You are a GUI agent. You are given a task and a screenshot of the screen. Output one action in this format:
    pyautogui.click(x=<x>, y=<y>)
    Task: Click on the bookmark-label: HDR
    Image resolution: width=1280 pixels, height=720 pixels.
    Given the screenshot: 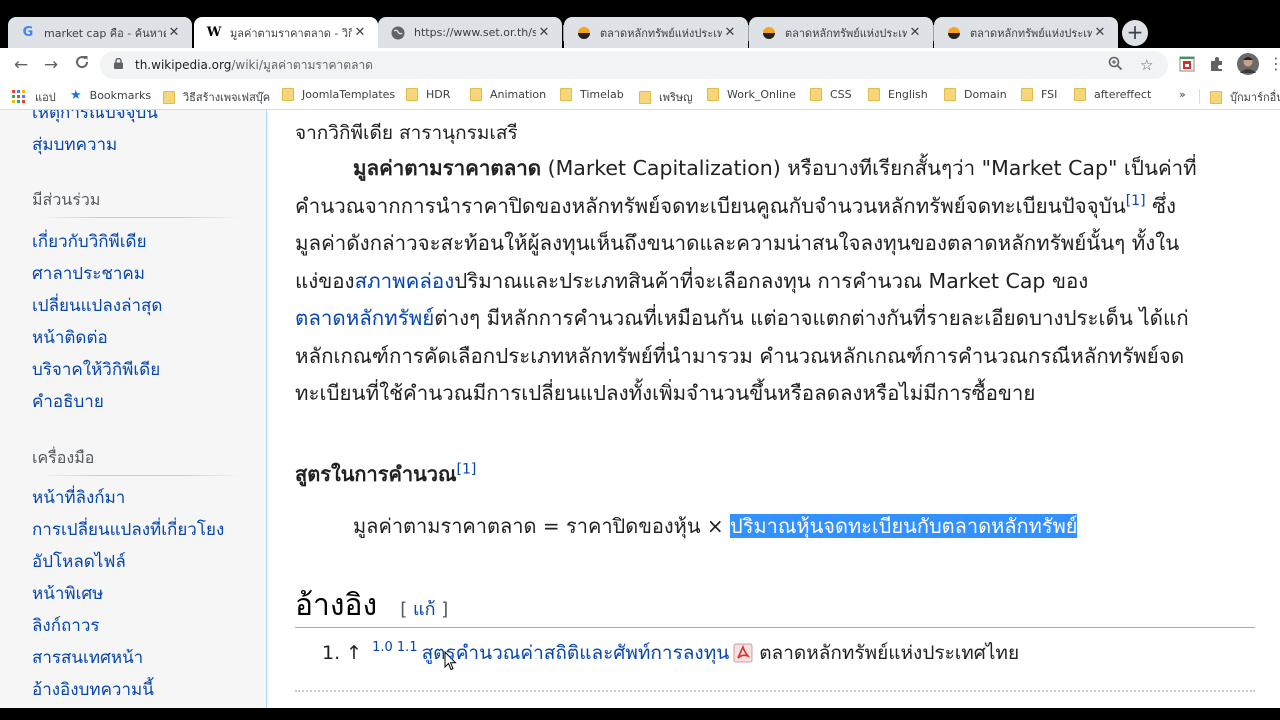 What is the action you would take?
    pyautogui.click(x=438, y=94)
    